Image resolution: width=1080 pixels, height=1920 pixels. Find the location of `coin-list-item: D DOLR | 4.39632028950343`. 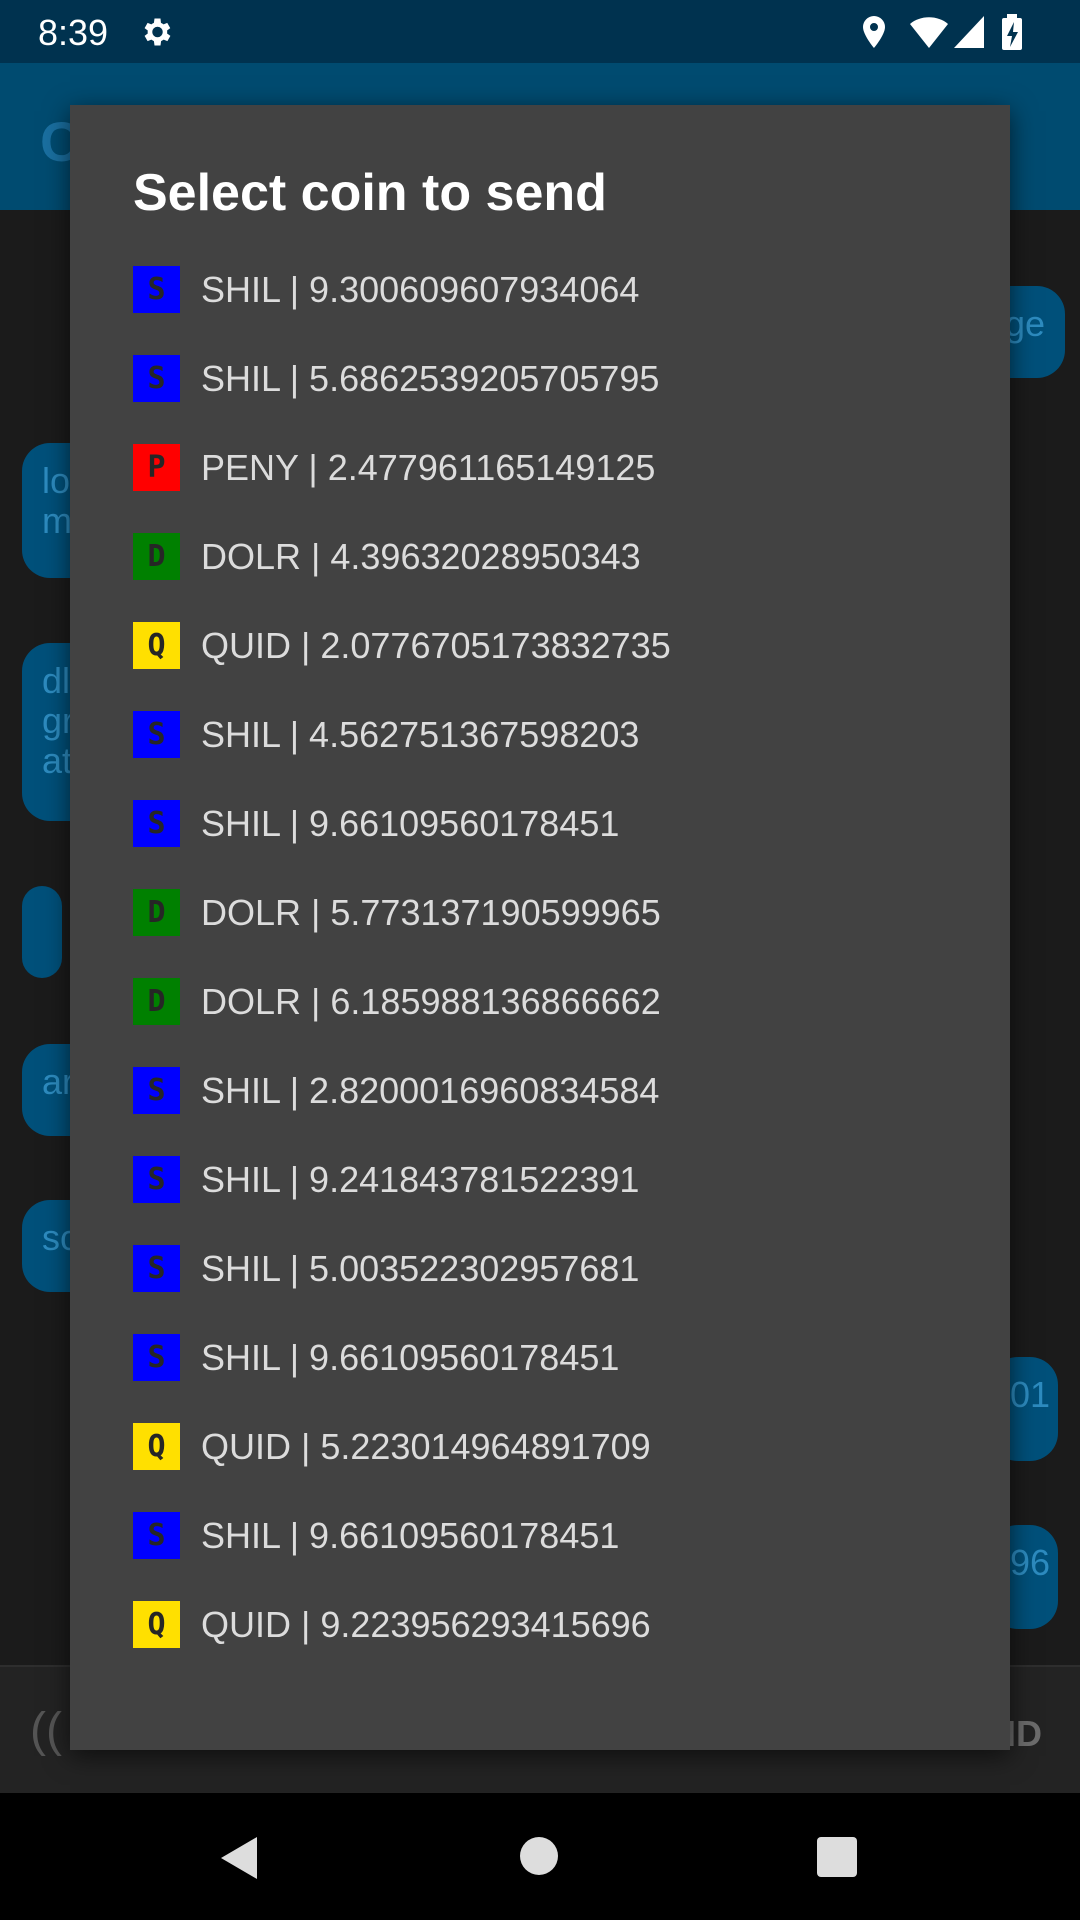

coin-list-item: D DOLR | 4.39632028950343 is located at coordinates (540, 556).